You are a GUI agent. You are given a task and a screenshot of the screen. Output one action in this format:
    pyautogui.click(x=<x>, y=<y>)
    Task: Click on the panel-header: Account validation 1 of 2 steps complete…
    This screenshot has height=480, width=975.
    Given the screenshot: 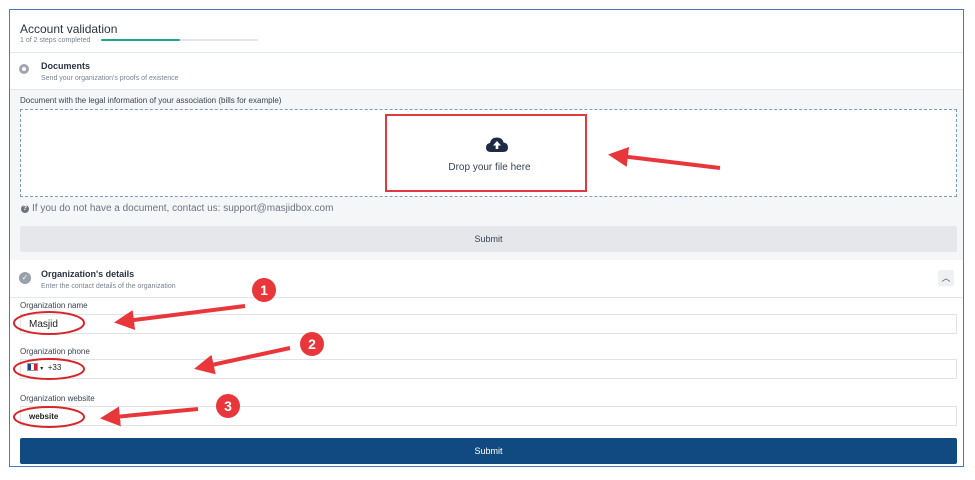 What is the action you would take?
    pyautogui.click(x=486, y=31)
    